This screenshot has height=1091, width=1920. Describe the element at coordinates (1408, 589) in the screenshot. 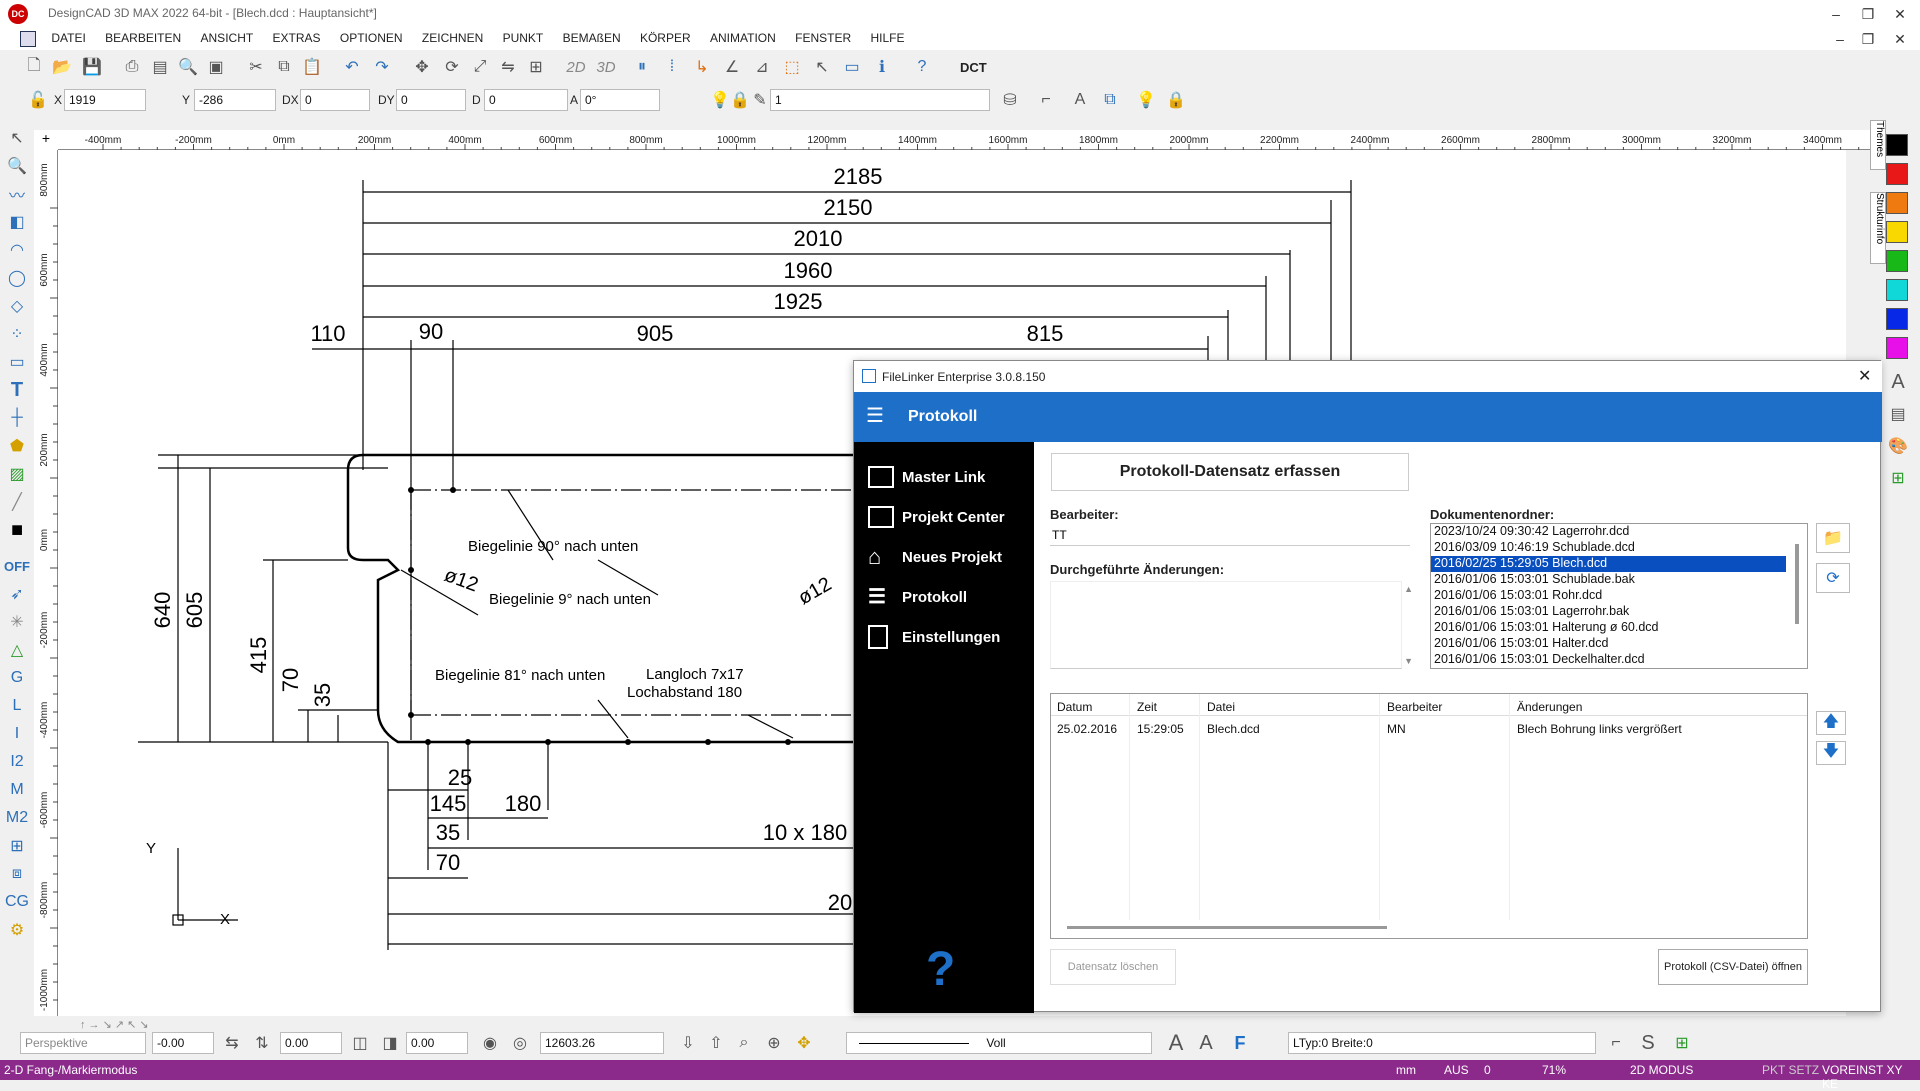

I see `scroll-up-icon: ▲` at that location.